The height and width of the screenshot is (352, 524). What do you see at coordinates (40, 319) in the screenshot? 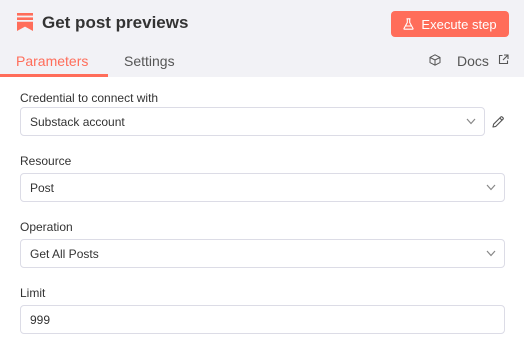
I see `limit-value: 999` at bounding box center [40, 319].